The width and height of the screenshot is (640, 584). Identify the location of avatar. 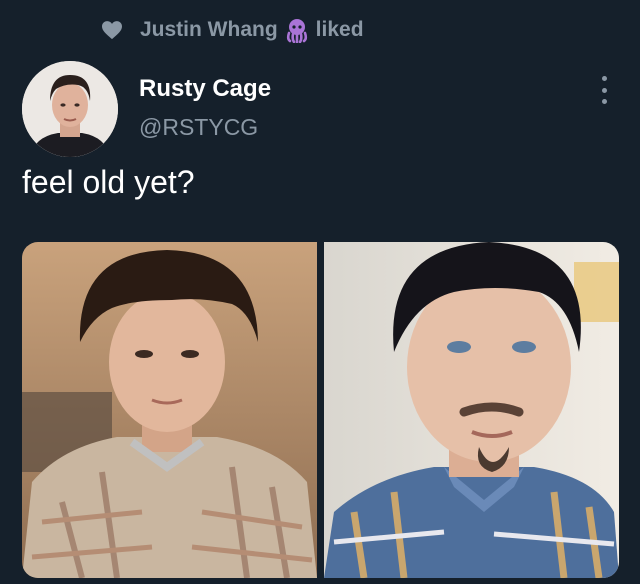
(70, 109).